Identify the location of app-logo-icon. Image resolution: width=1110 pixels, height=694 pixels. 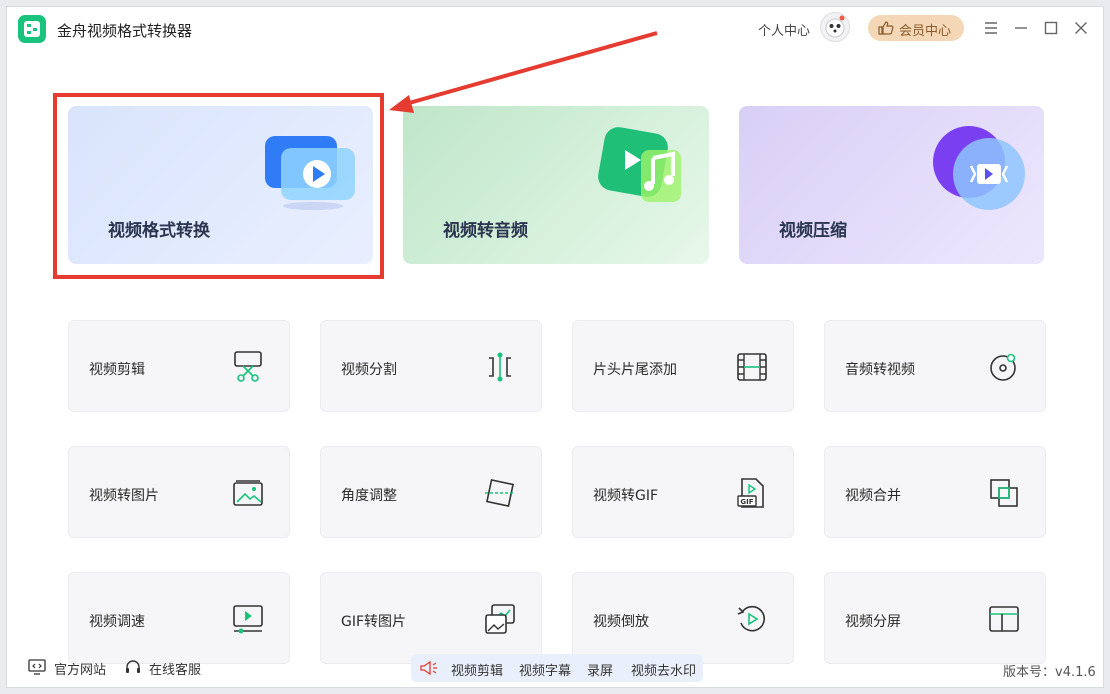
(32, 29).